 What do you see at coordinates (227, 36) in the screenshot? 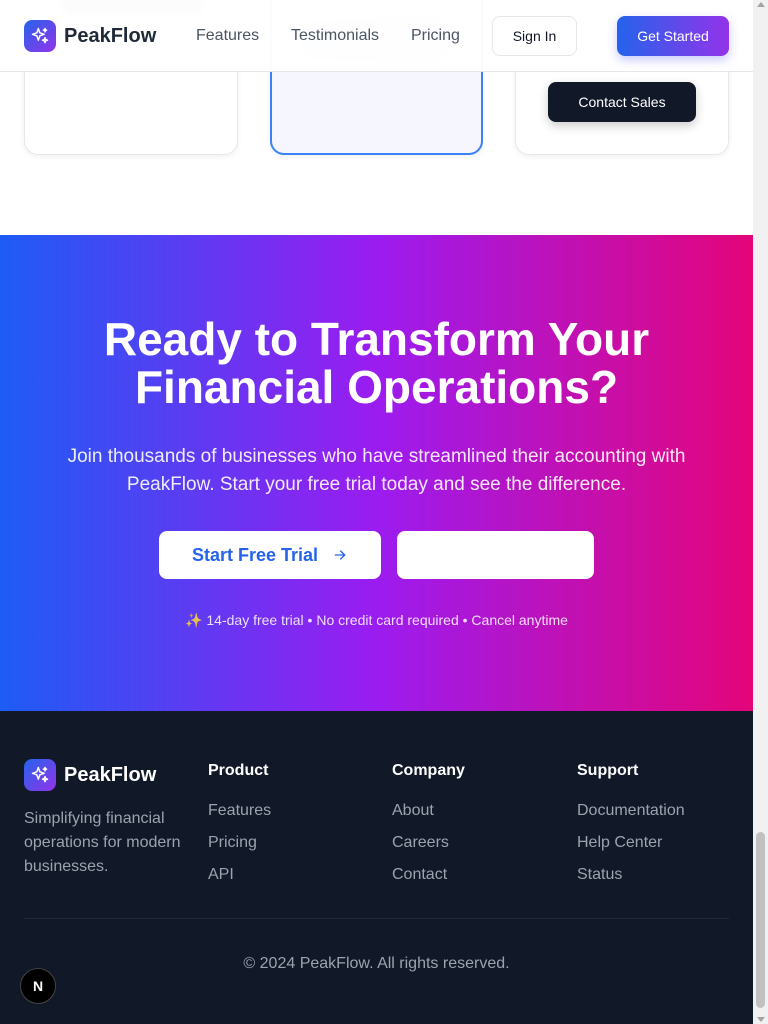
I see `nav-features: Features` at bounding box center [227, 36].